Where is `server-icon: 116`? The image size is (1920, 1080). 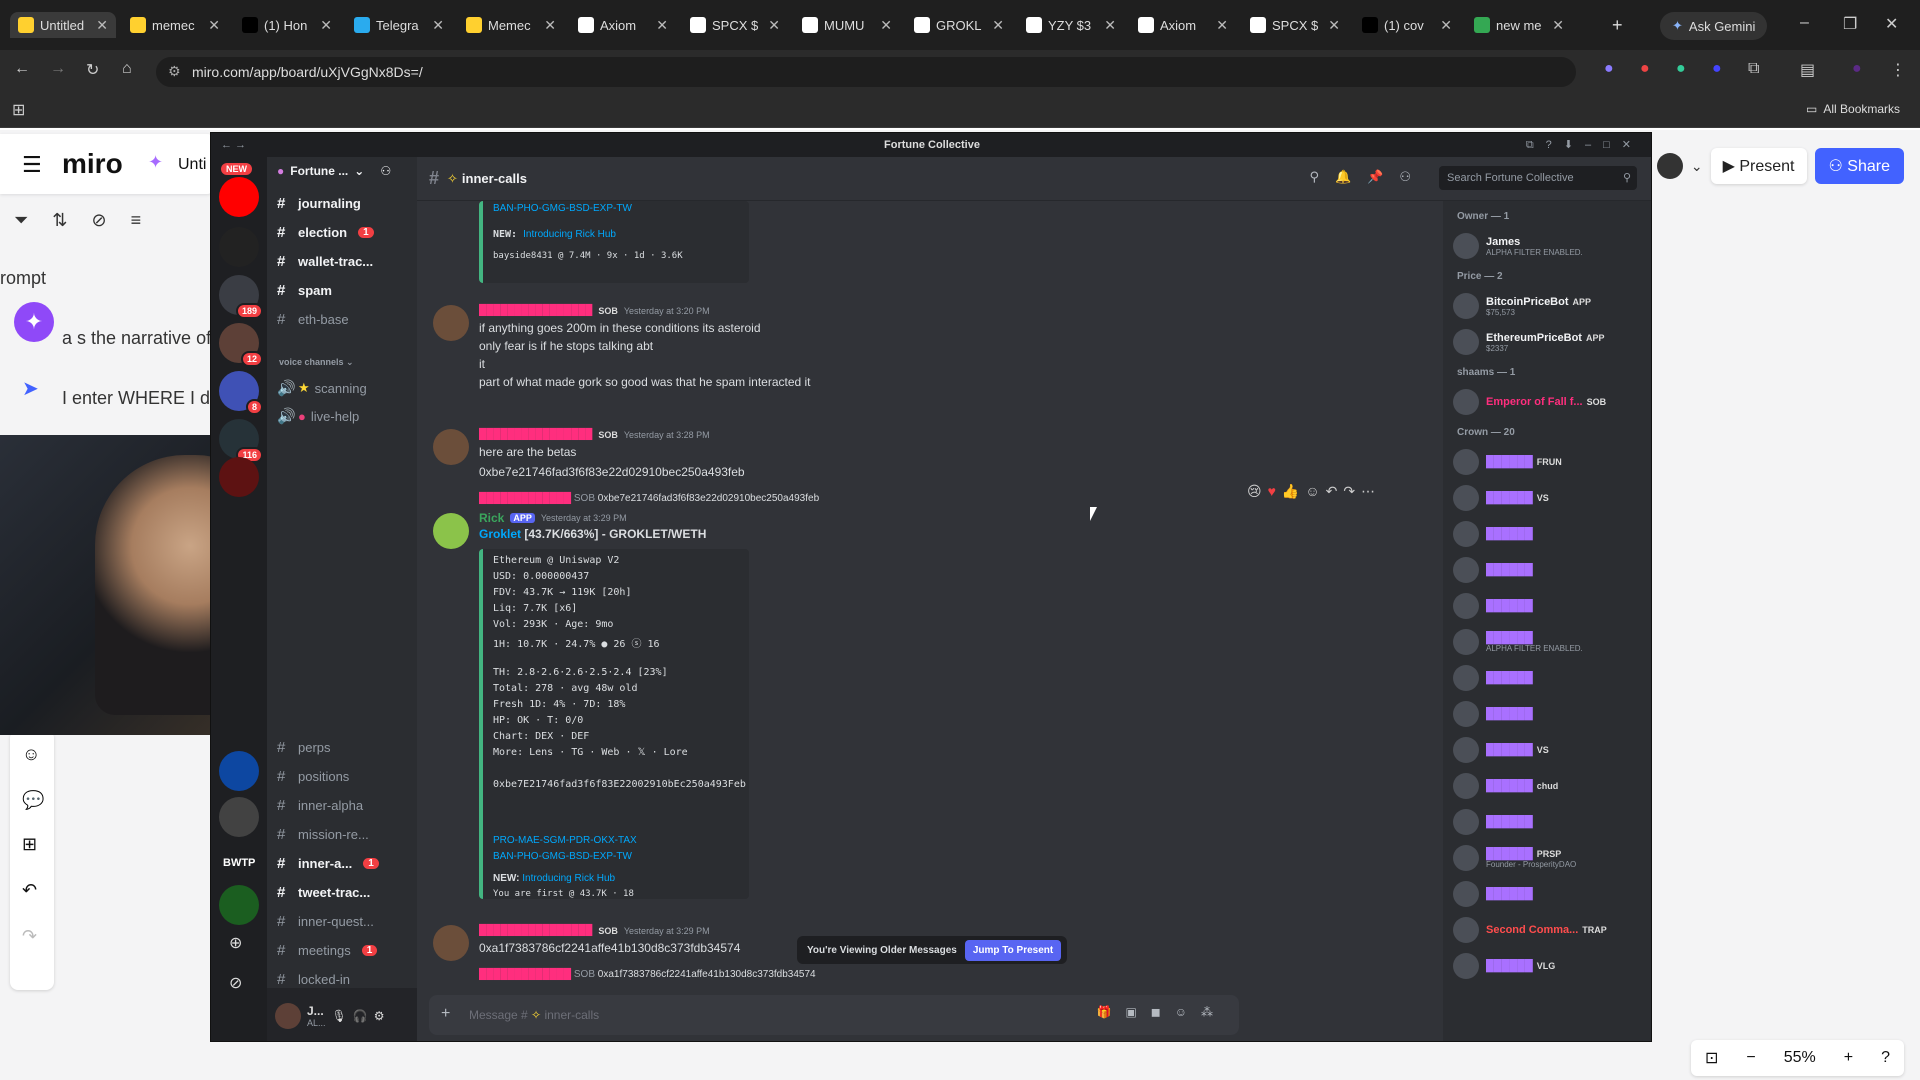
server-icon: 116 is located at coordinates (241, 441).